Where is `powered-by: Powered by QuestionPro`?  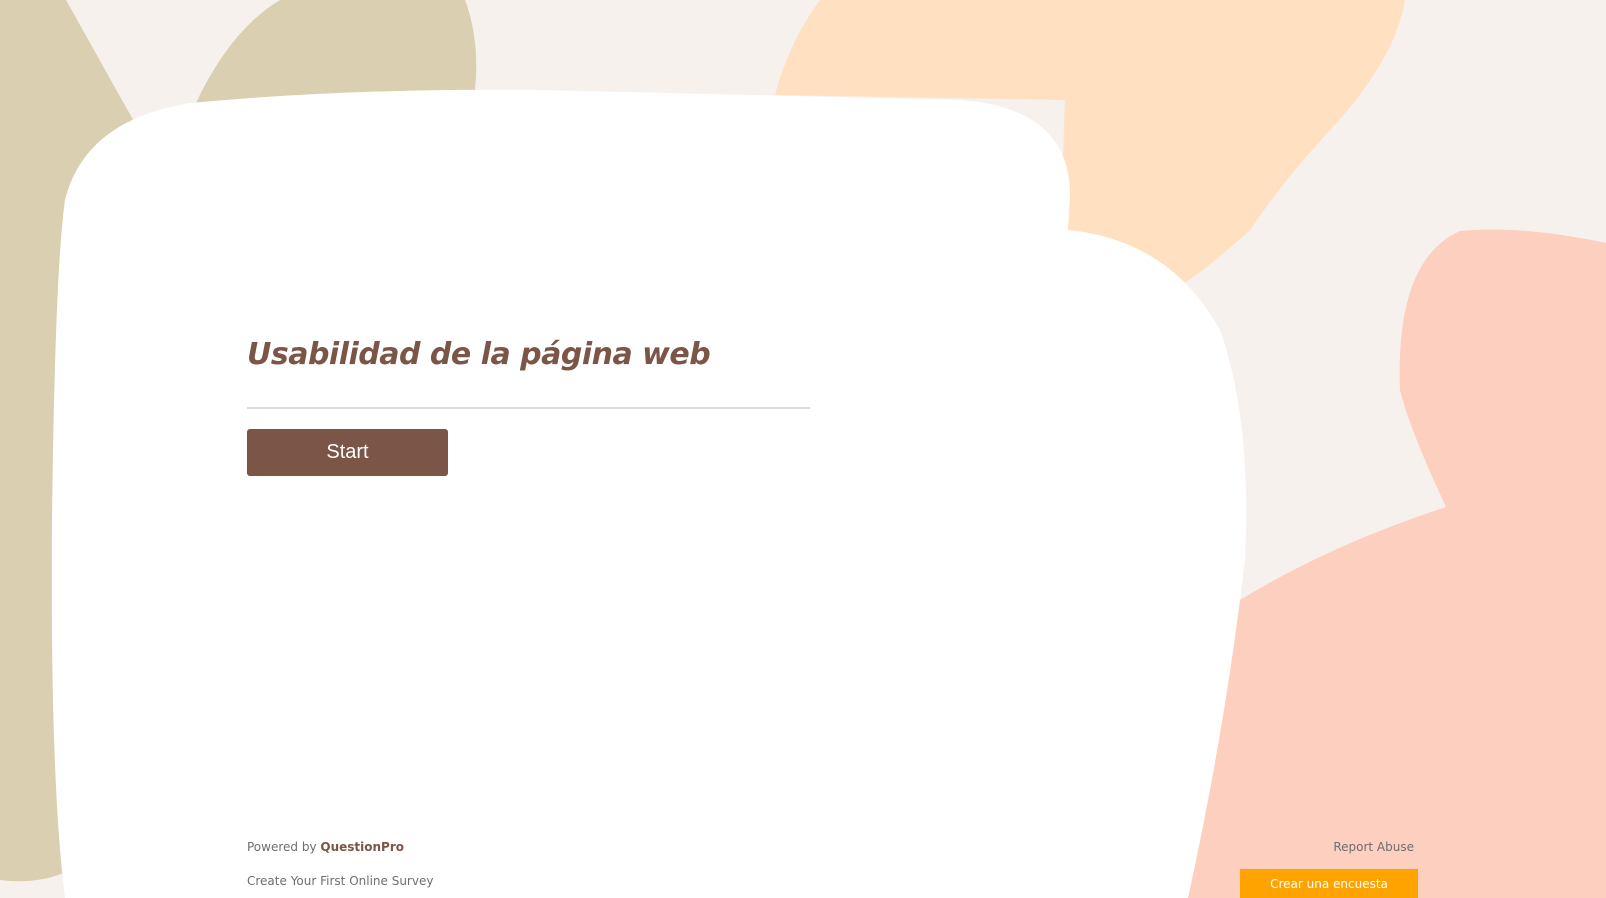
powered-by: Powered by QuestionPro is located at coordinates (325, 847).